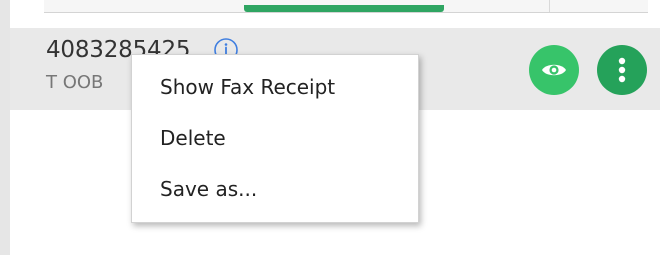 Image resolution: width=660 pixels, height=255 pixels. I want to click on more-options-button, so click(622, 70).